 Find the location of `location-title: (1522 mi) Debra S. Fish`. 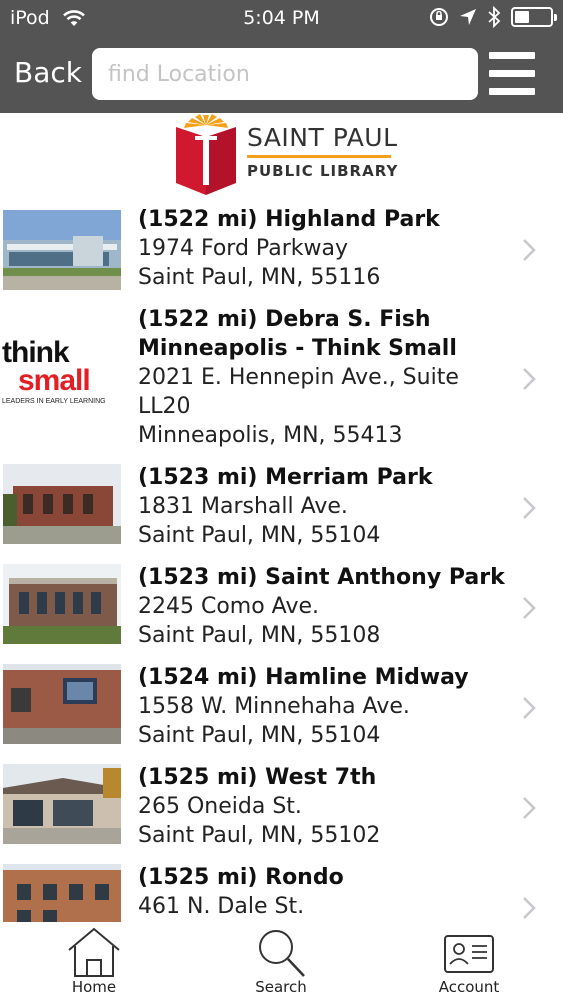

location-title: (1522 mi) Debra S. Fish is located at coordinates (284, 319).